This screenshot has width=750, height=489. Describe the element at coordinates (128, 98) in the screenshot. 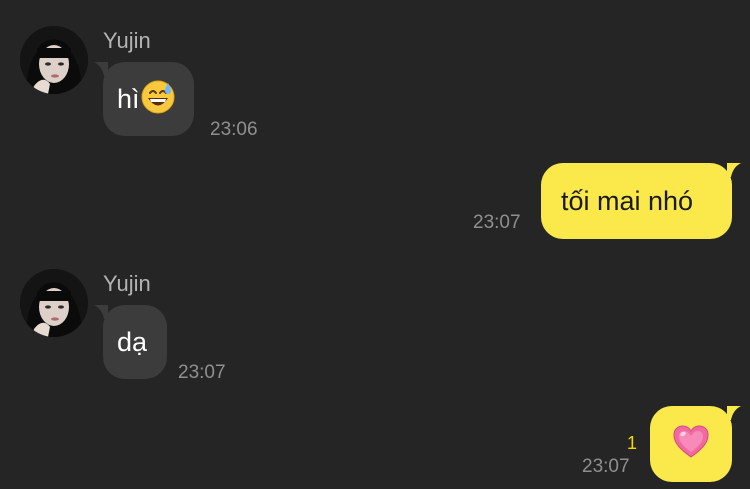

I see `message-text: hì` at that location.